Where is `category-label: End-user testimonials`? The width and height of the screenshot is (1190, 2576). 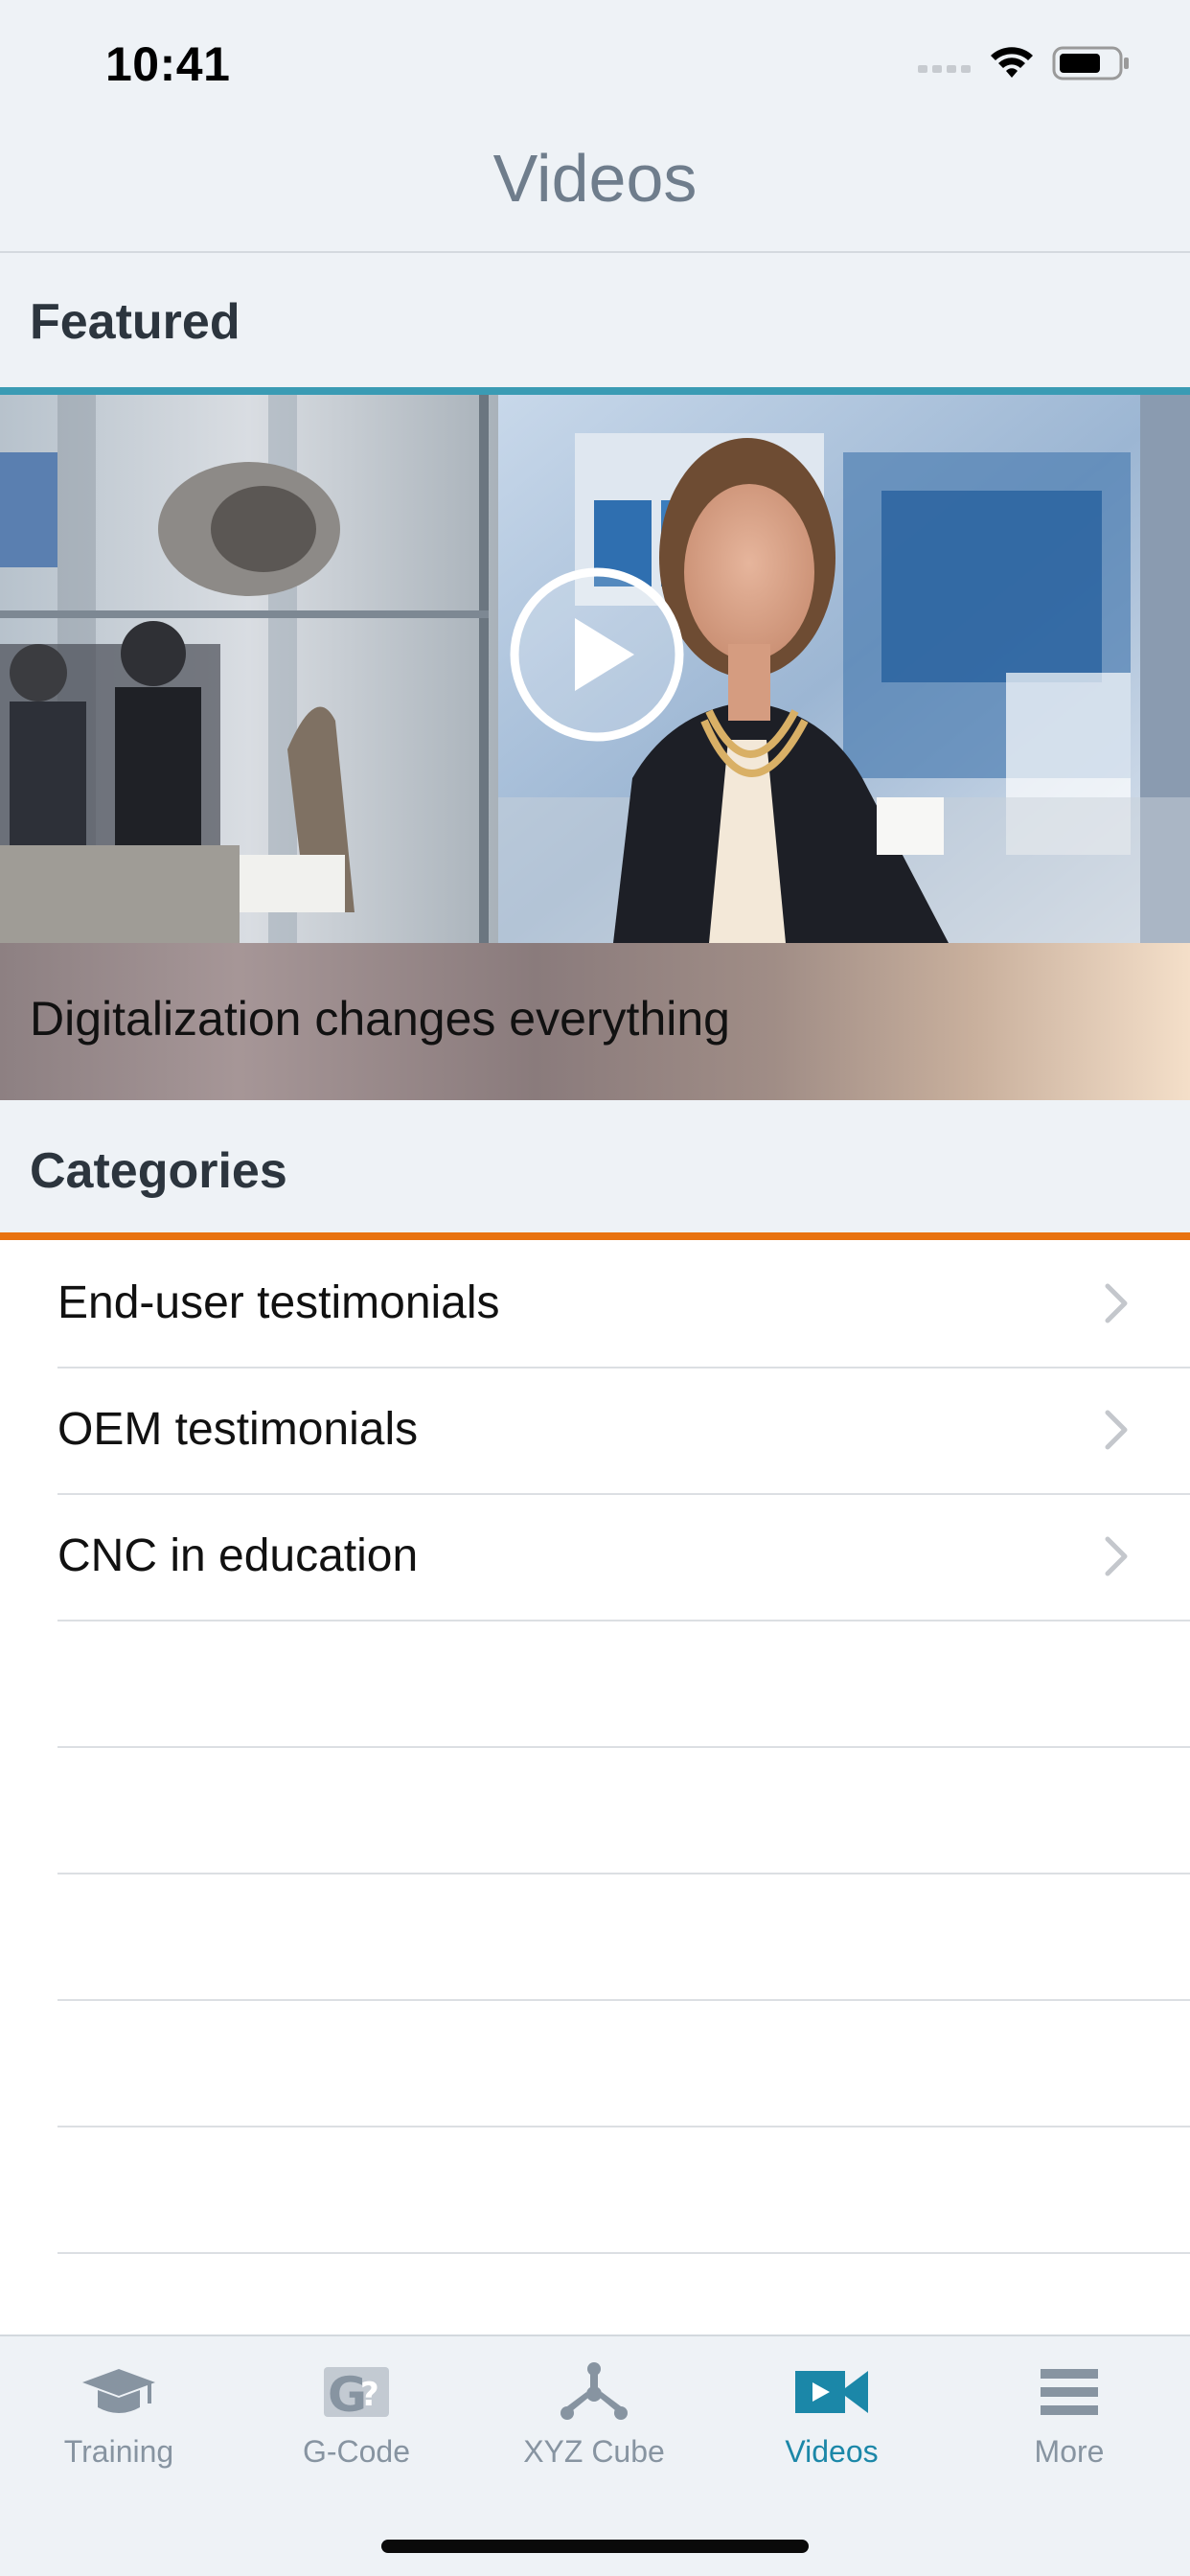 category-label: End-user testimonials is located at coordinates (279, 1302).